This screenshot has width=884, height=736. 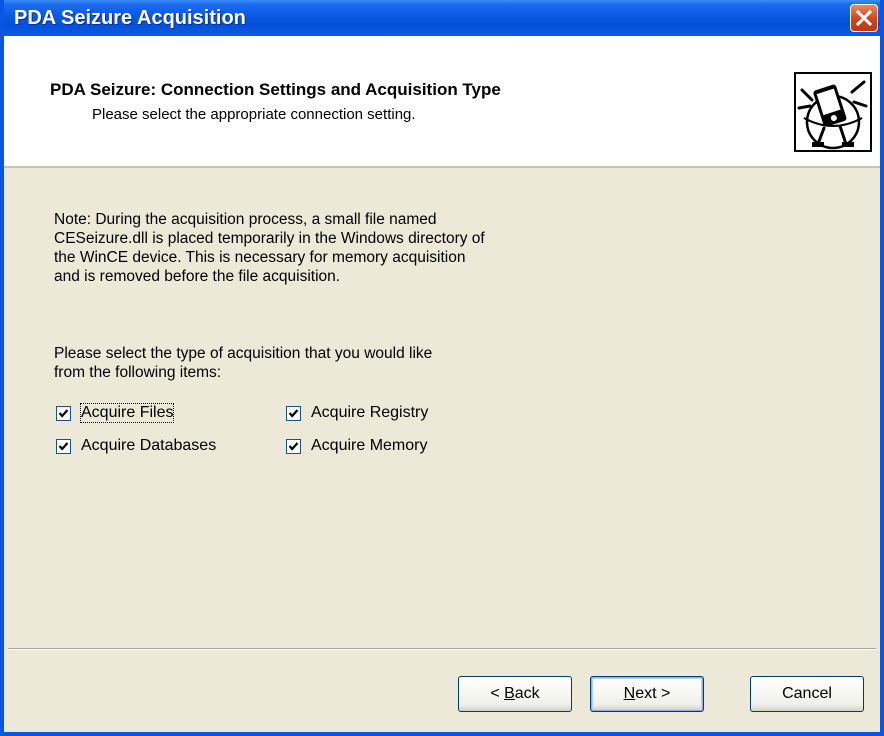 I want to click on checkbox-label: Acquire Files, so click(x=127, y=413).